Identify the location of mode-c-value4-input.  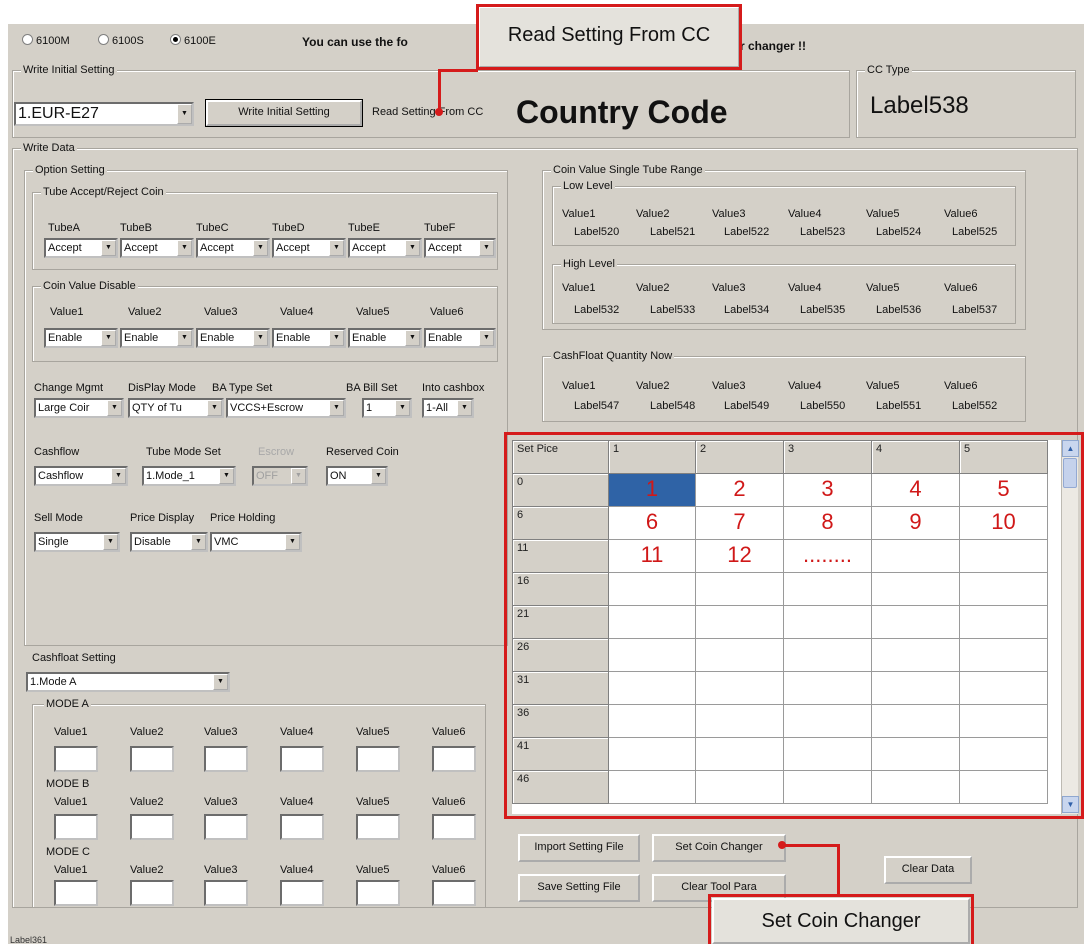
(302, 893).